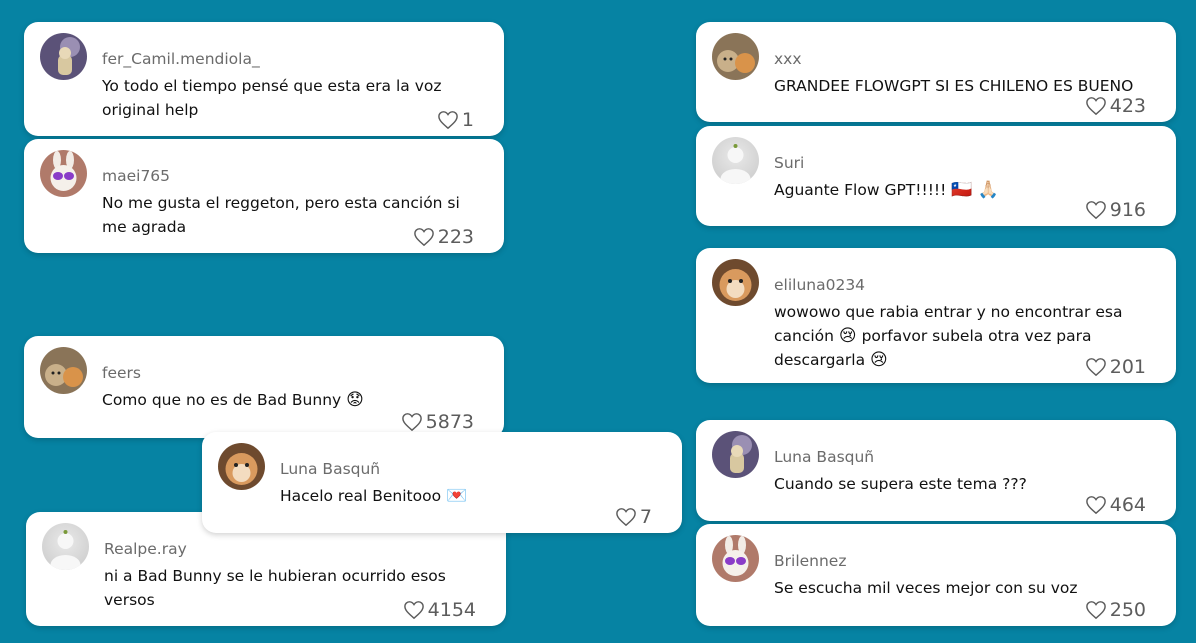 The image size is (1196, 643). Describe the element at coordinates (233, 400) in the screenshot. I see `comment-text: Como que no es de Bad Bunny 😟` at that location.